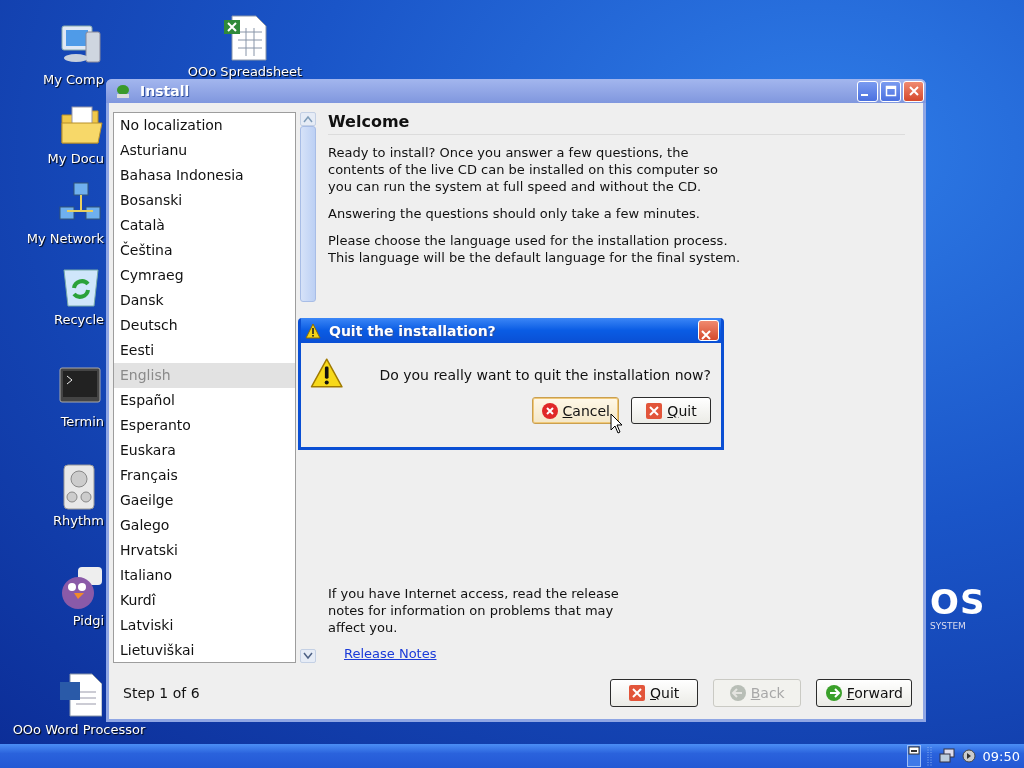  Describe the element at coordinates (82, 421) in the screenshot. I see `icon-label: Termin` at that location.